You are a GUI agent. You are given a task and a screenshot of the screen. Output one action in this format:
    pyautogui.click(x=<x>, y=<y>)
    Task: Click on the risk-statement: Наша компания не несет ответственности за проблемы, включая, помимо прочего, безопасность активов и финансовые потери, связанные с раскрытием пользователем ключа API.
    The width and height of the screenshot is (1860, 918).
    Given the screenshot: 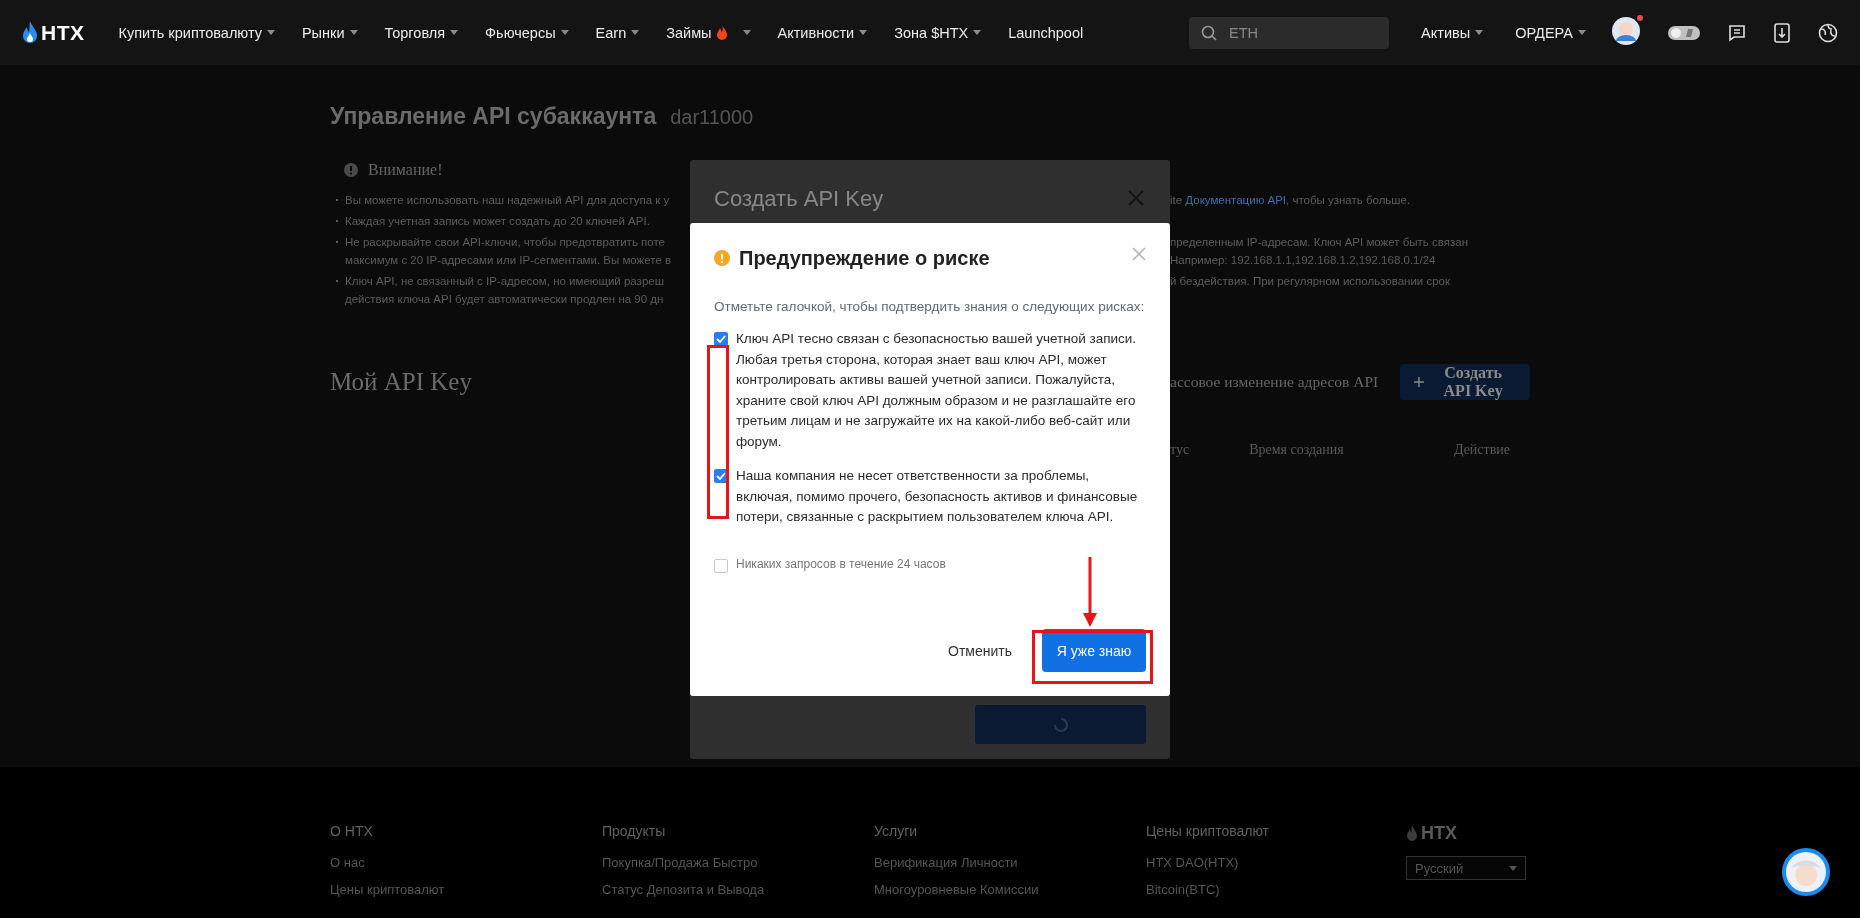 What is the action you would take?
    pyautogui.click(x=937, y=496)
    